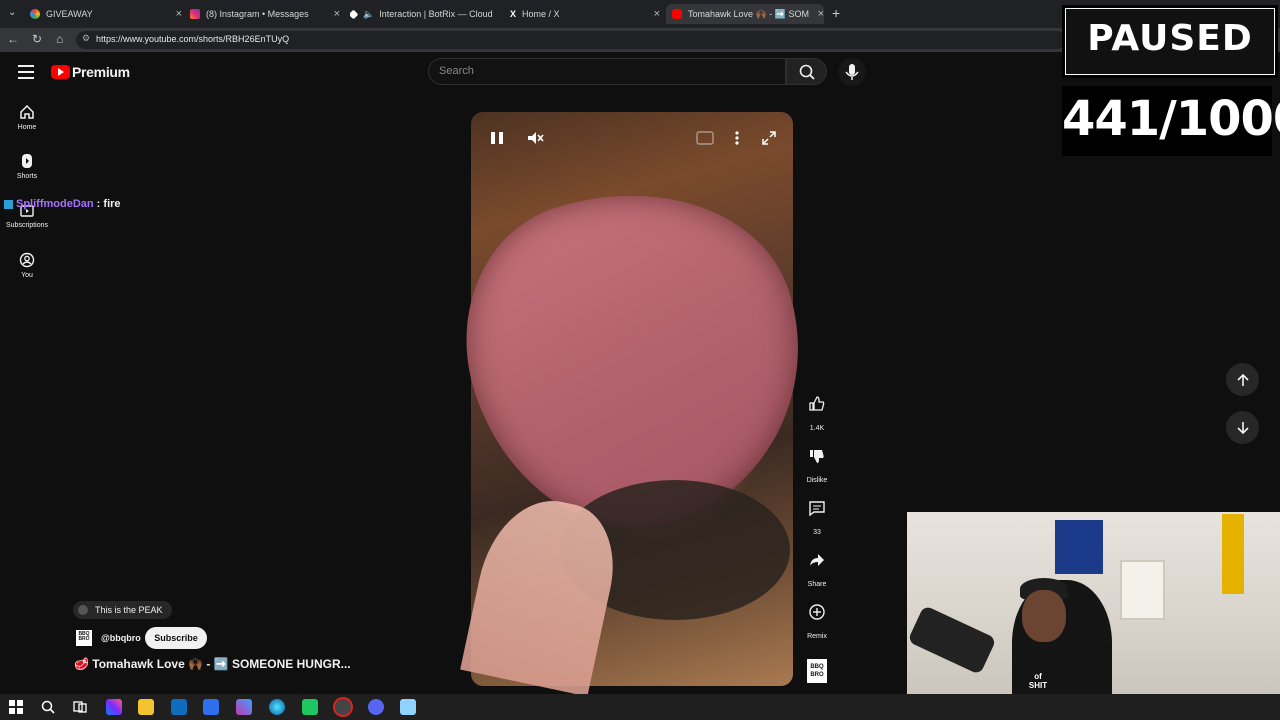 The width and height of the screenshot is (1280, 720). Describe the element at coordinates (817, 514) in the screenshot. I see `comments-button: 33` at that location.